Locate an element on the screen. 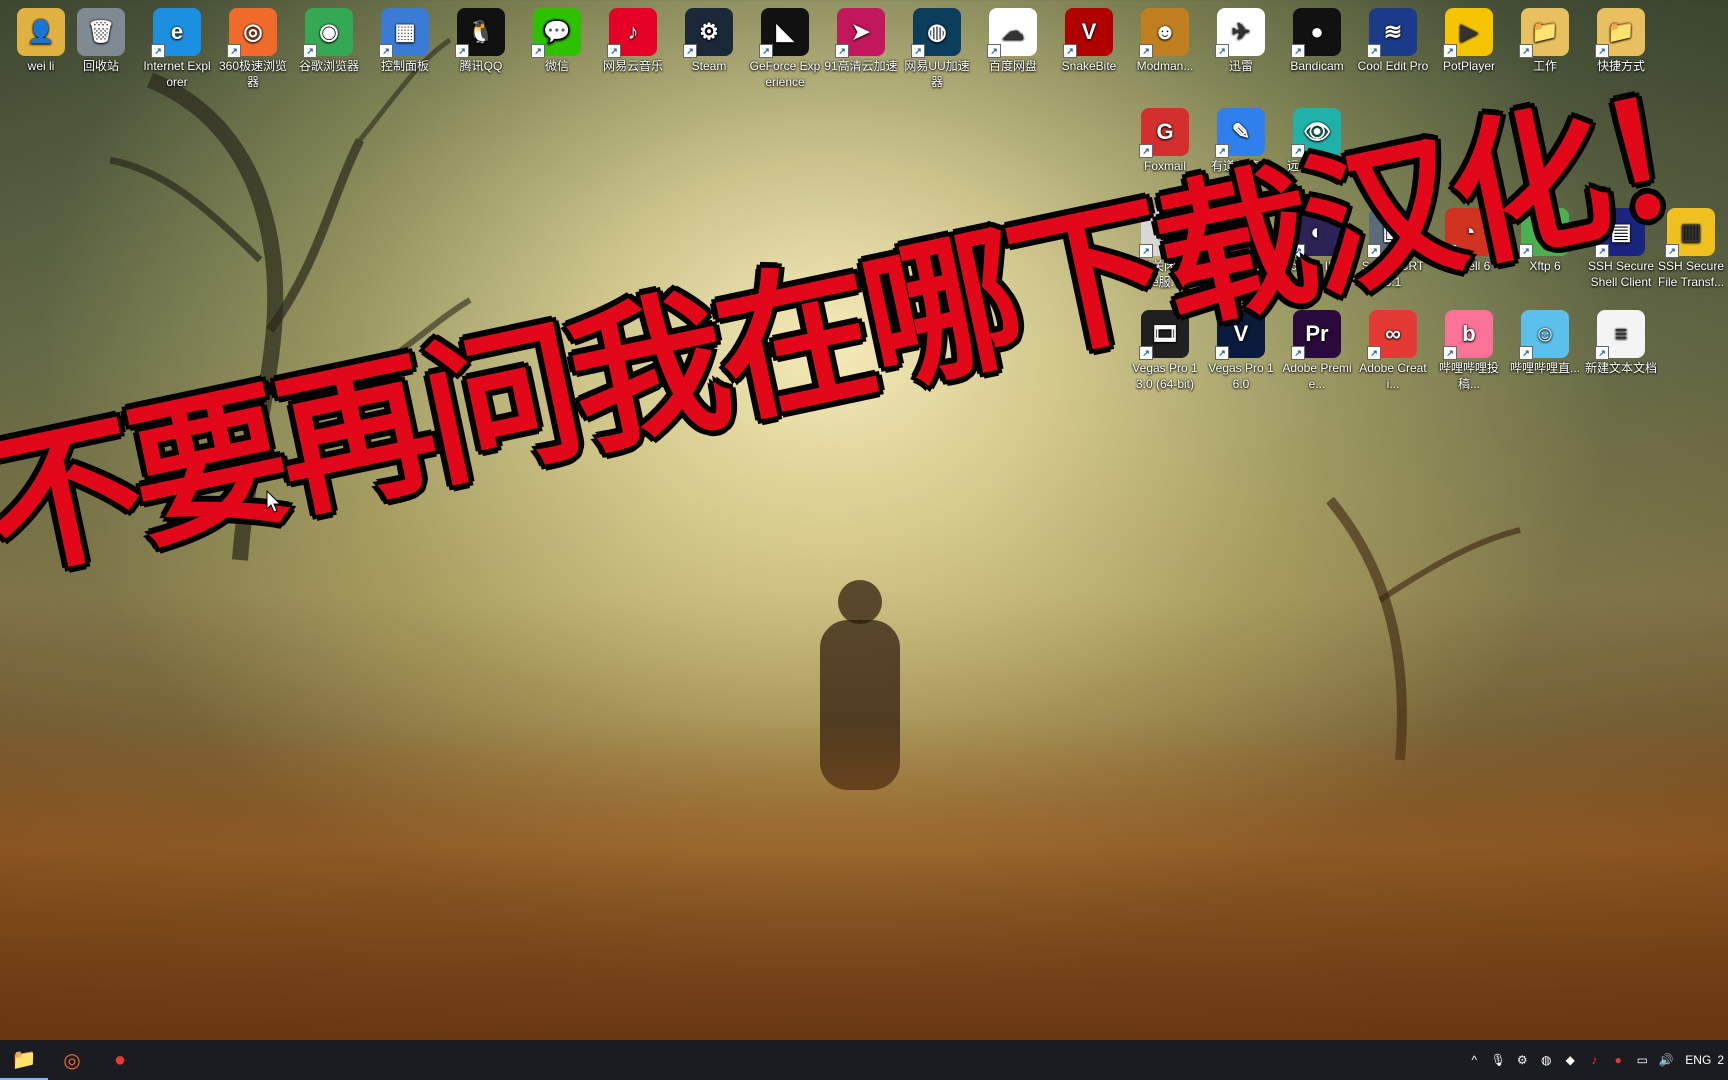  desktop-icon: e ↗ Internet Explorer is located at coordinates (177, 47).